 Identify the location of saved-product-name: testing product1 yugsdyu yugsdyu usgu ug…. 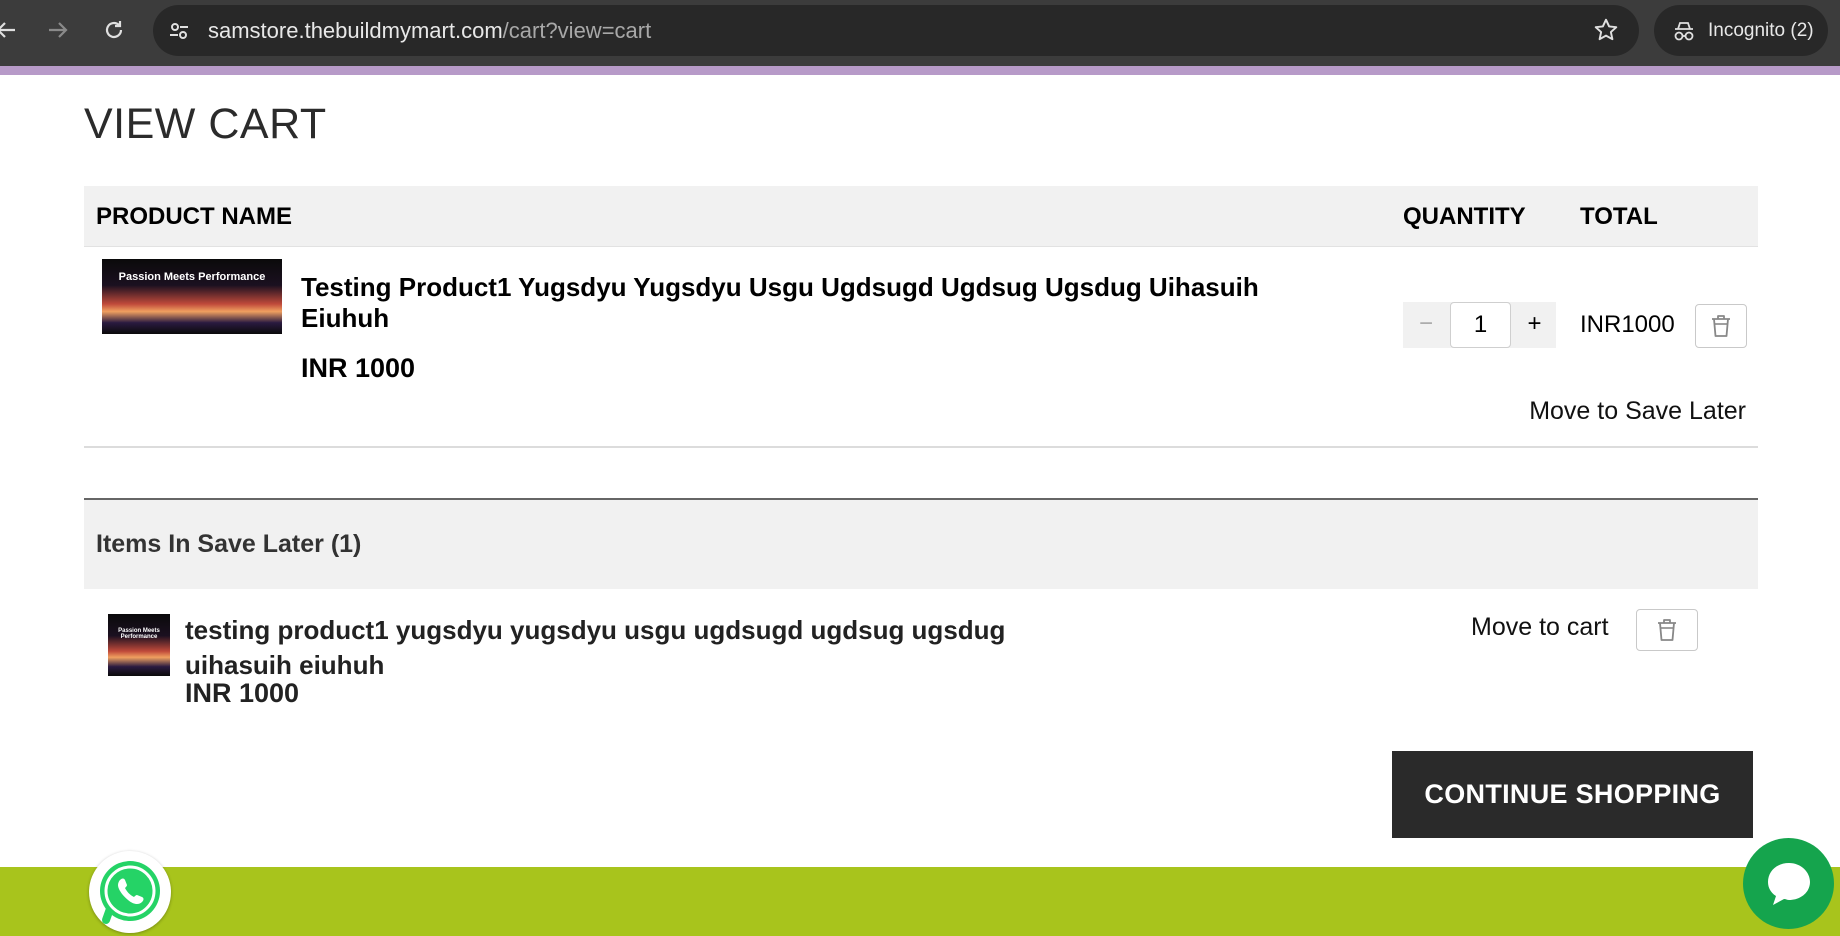
(625, 648).